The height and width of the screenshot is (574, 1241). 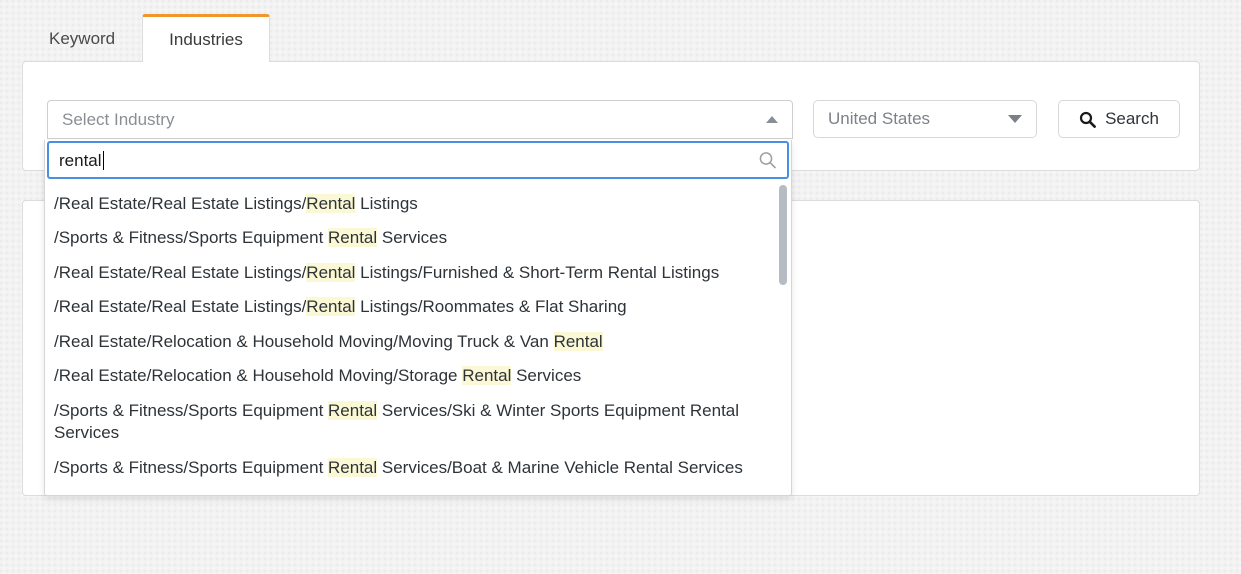 I want to click on tab-industries: Industries, so click(x=206, y=38).